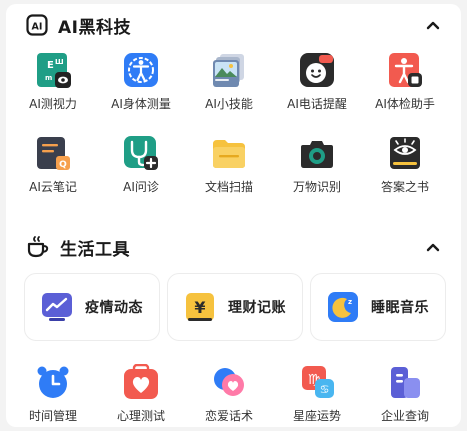  What do you see at coordinates (141, 104) in the screenshot?
I see `grid-item-label: AI身体测量` at bounding box center [141, 104].